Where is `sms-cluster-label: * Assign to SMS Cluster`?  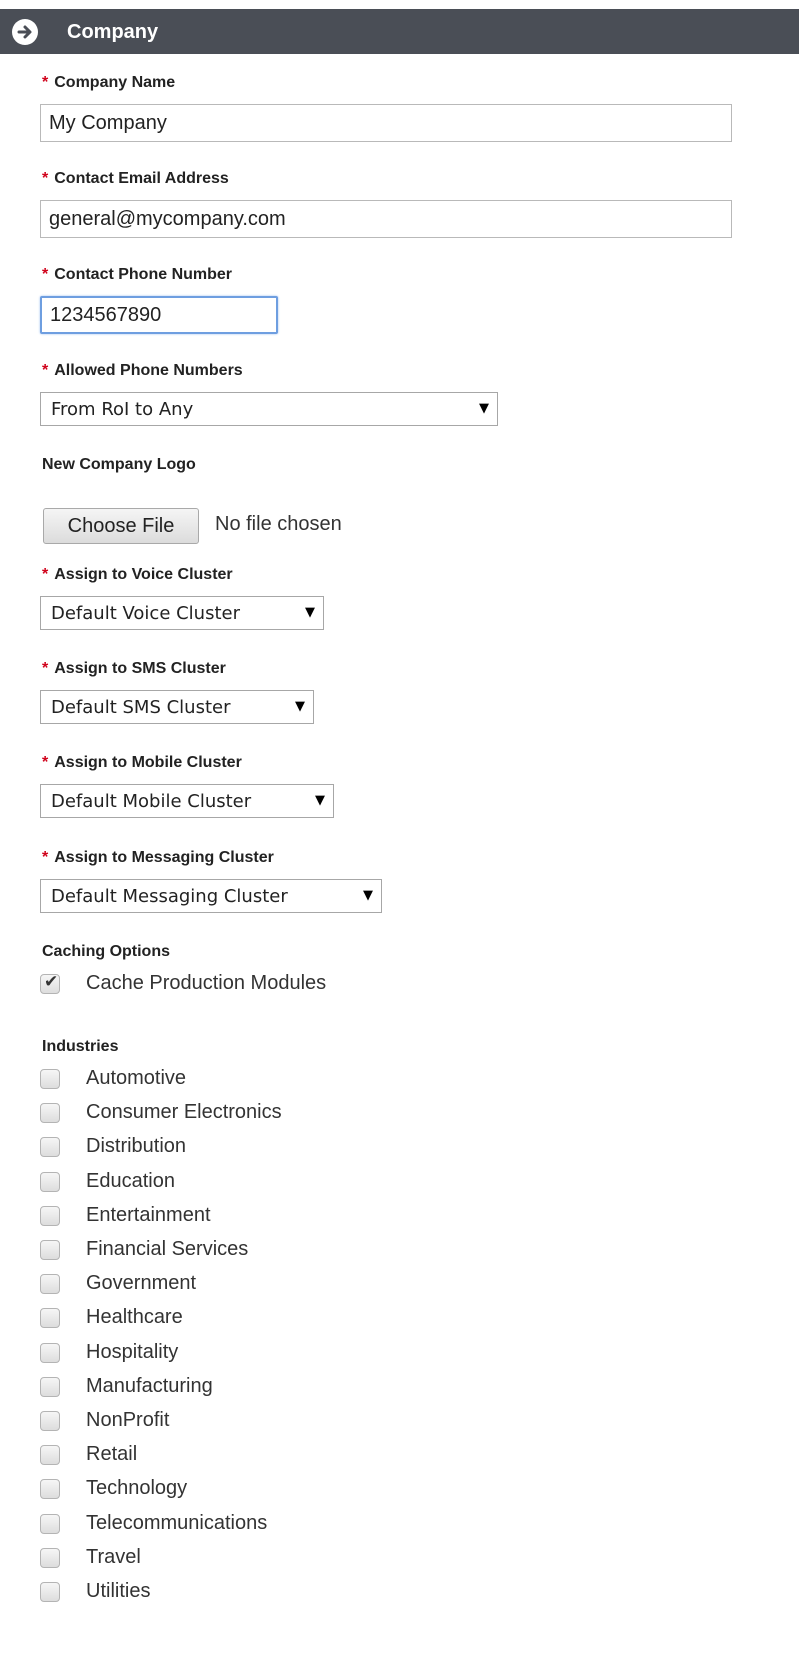 sms-cluster-label: * Assign to SMS Cluster is located at coordinates (134, 668).